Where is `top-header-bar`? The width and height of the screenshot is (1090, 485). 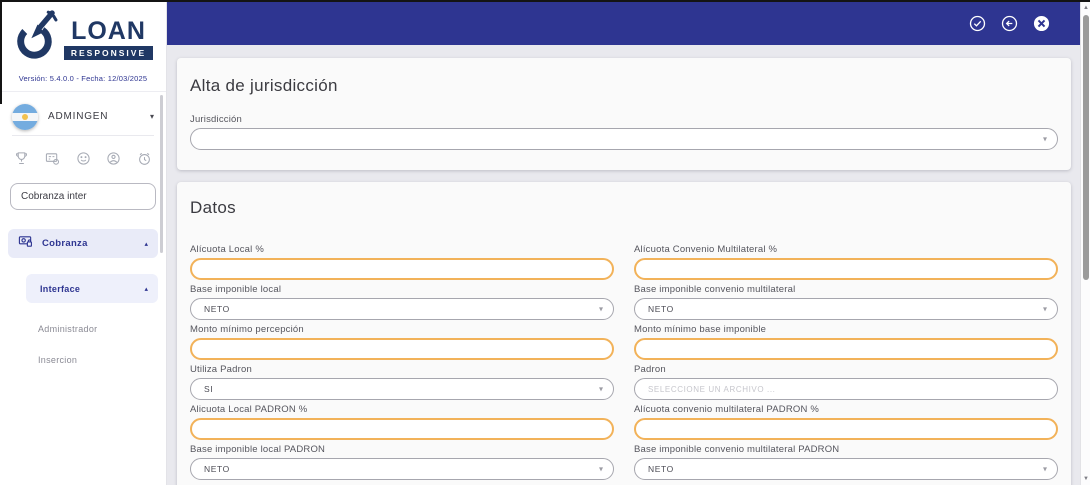
top-header-bar is located at coordinates (623, 23).